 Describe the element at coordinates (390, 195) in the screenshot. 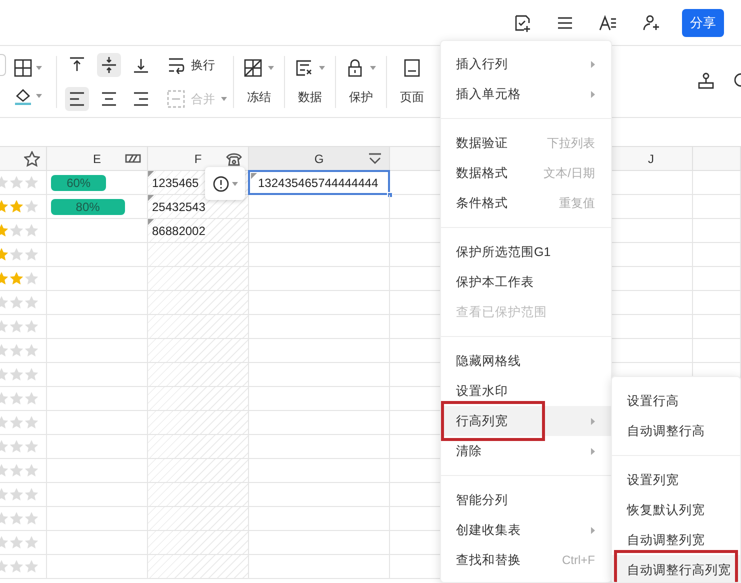

I see `fill-handle` at that location.